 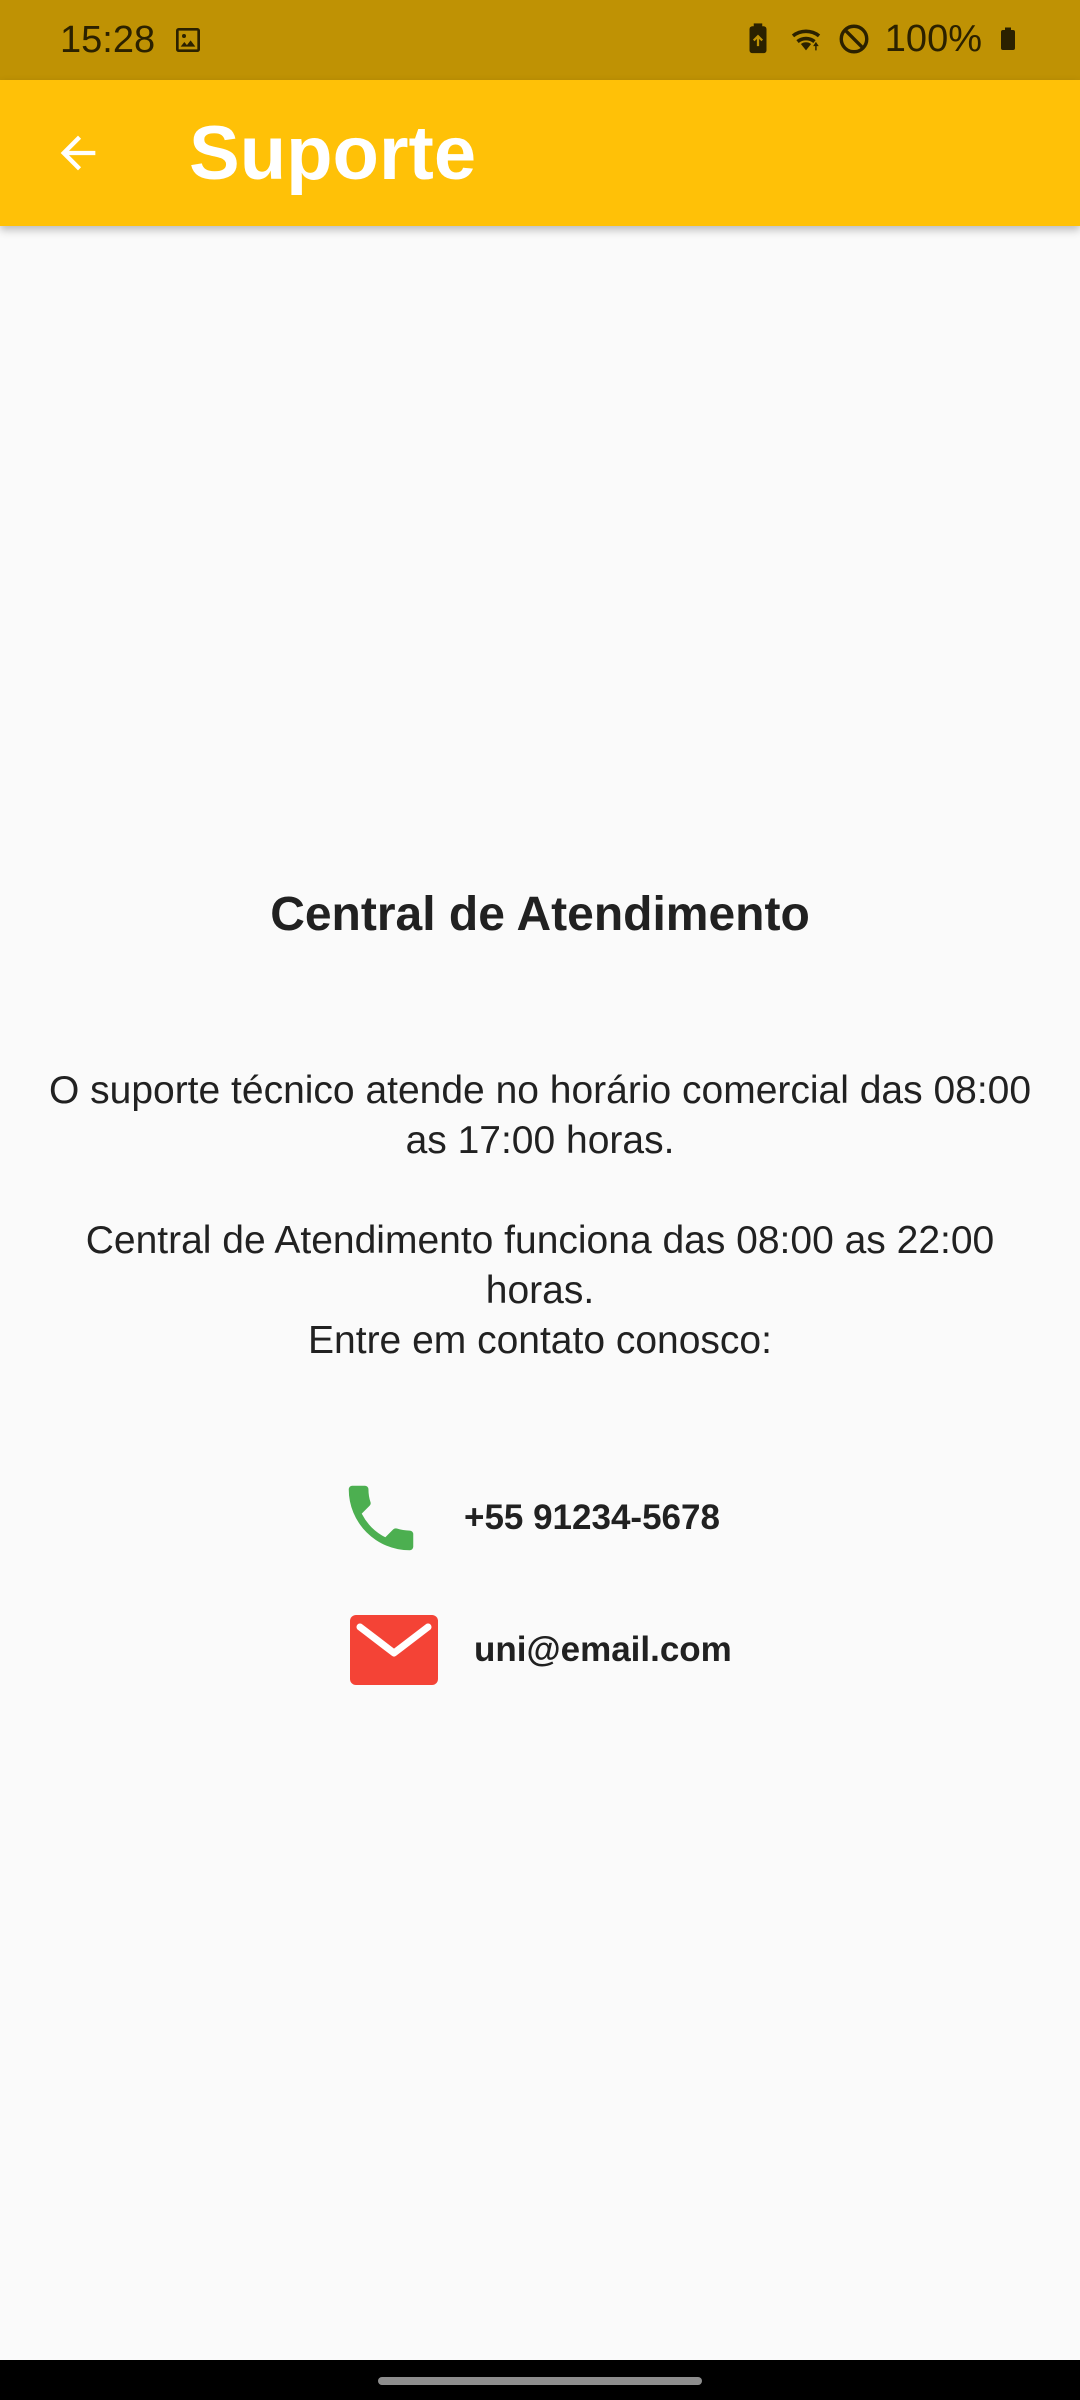 What do you see at coordinates (854, 39) in the screenshot?
I see `do-not-disturb-icon` at bounding box center [854, 39].